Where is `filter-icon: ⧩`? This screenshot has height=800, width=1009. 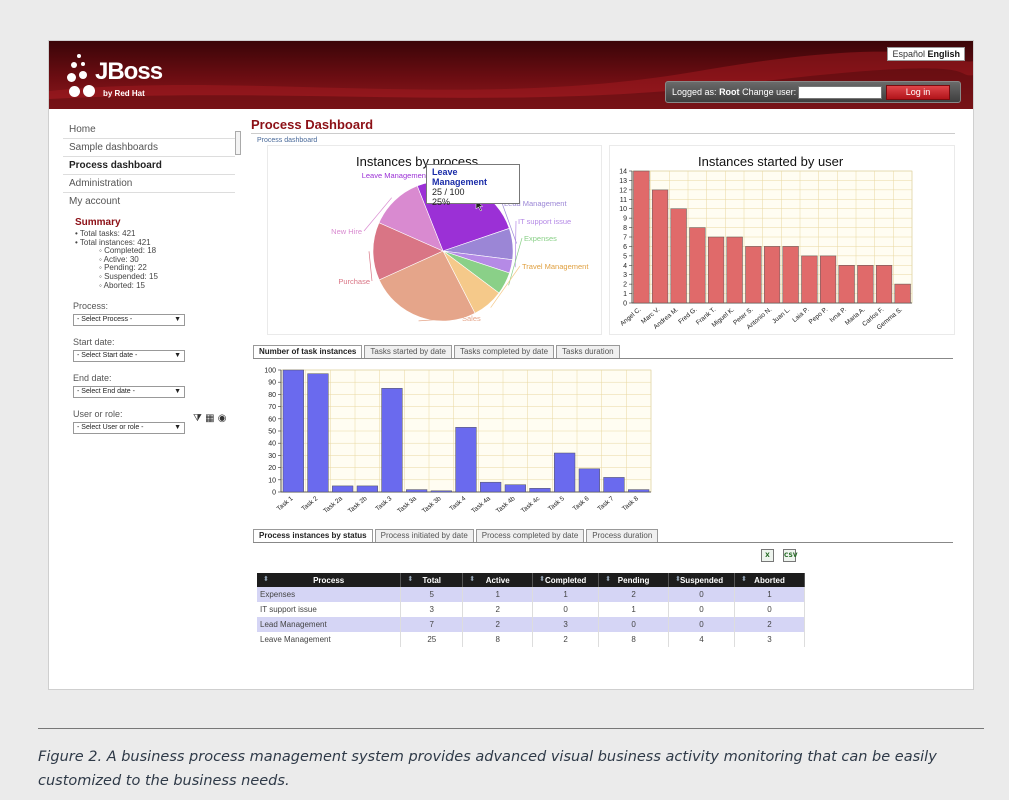 filter-icon: ⧩ is located at coordinates (197, 418).